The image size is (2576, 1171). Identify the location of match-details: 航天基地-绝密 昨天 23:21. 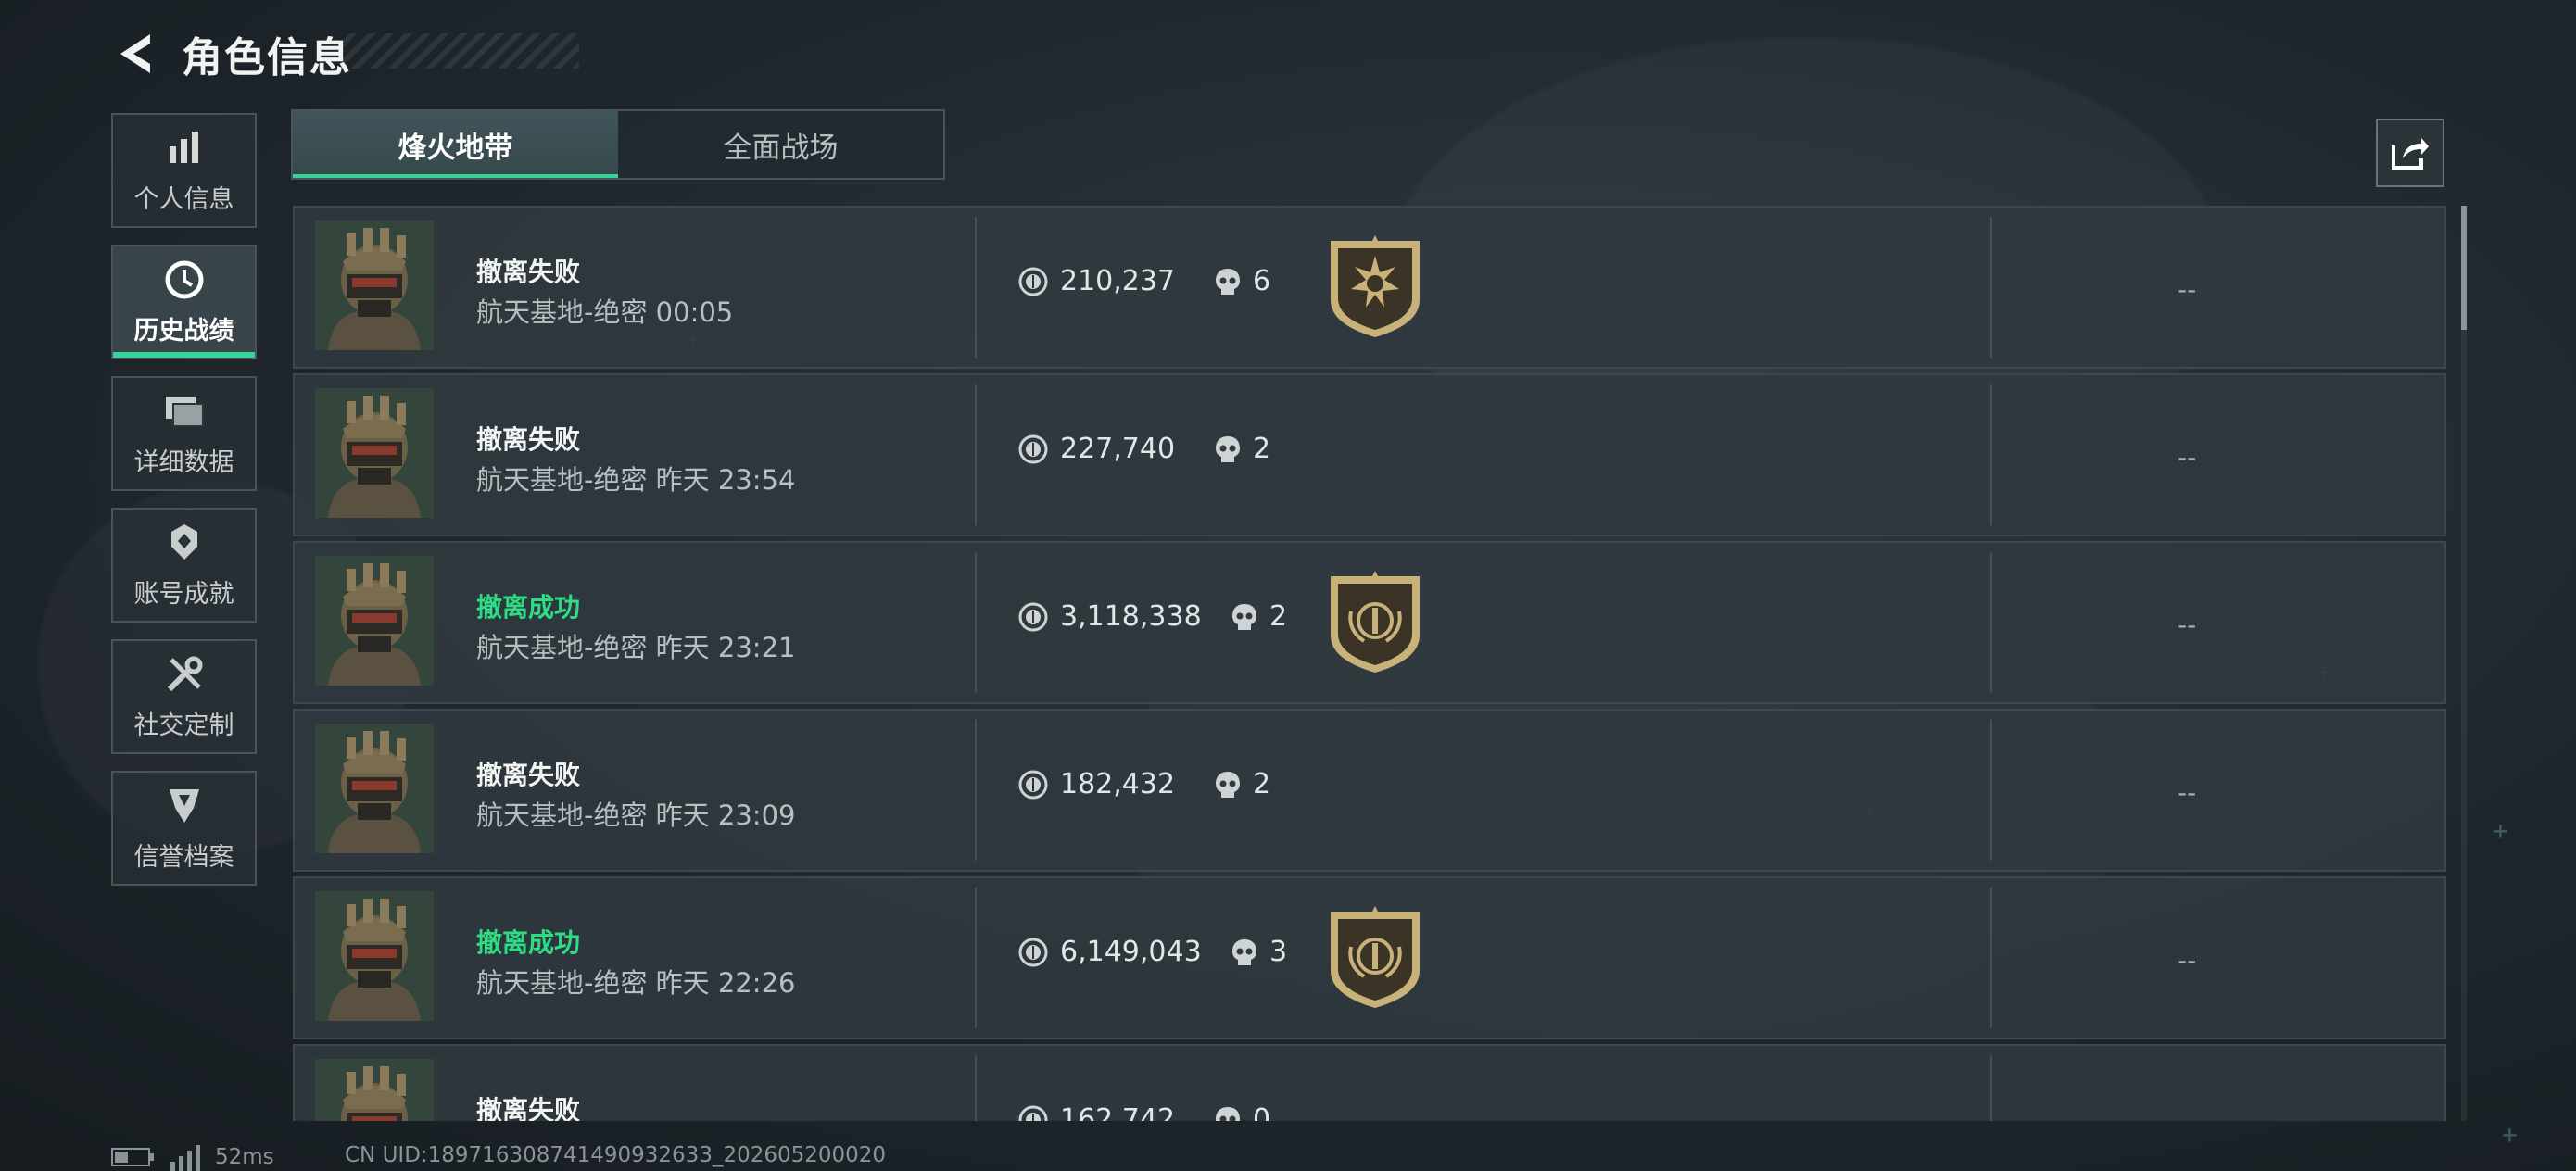
(636, 647).